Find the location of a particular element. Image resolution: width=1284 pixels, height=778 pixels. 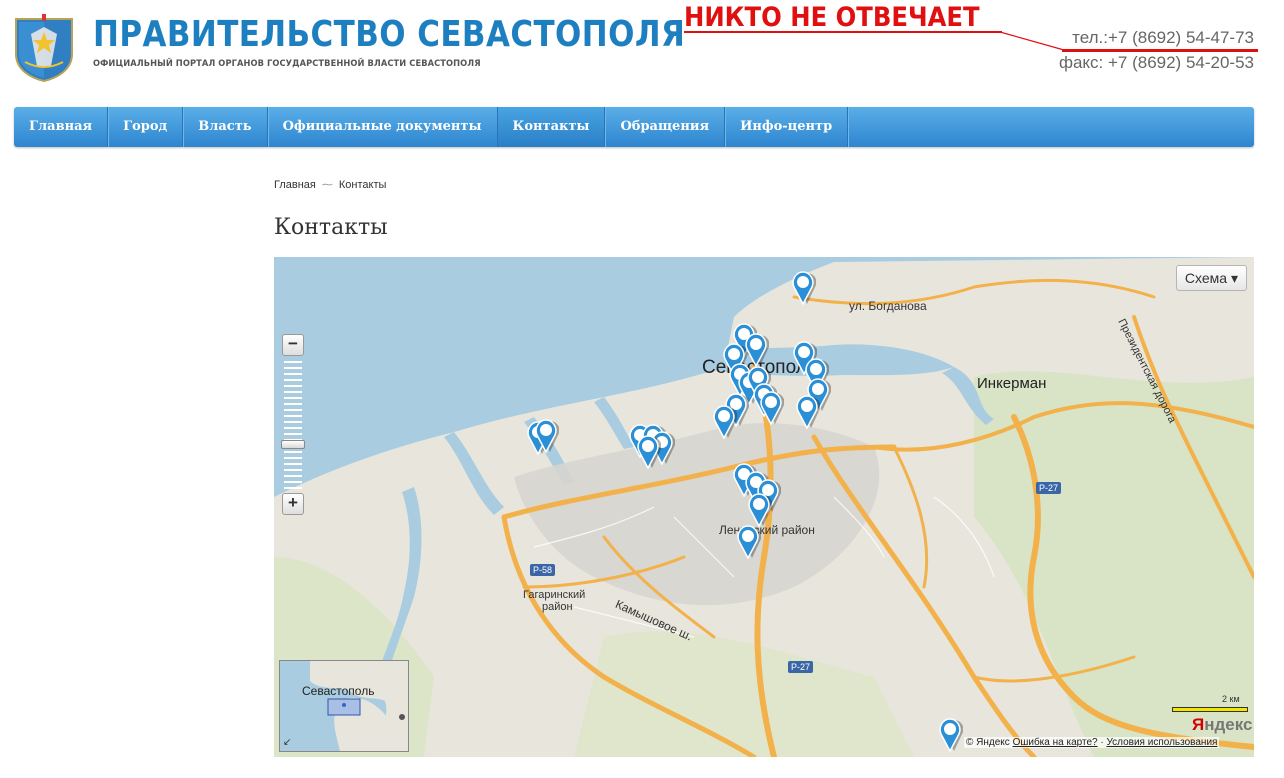

breadcrumb-home: Главная is located at coordinates (295, 185).